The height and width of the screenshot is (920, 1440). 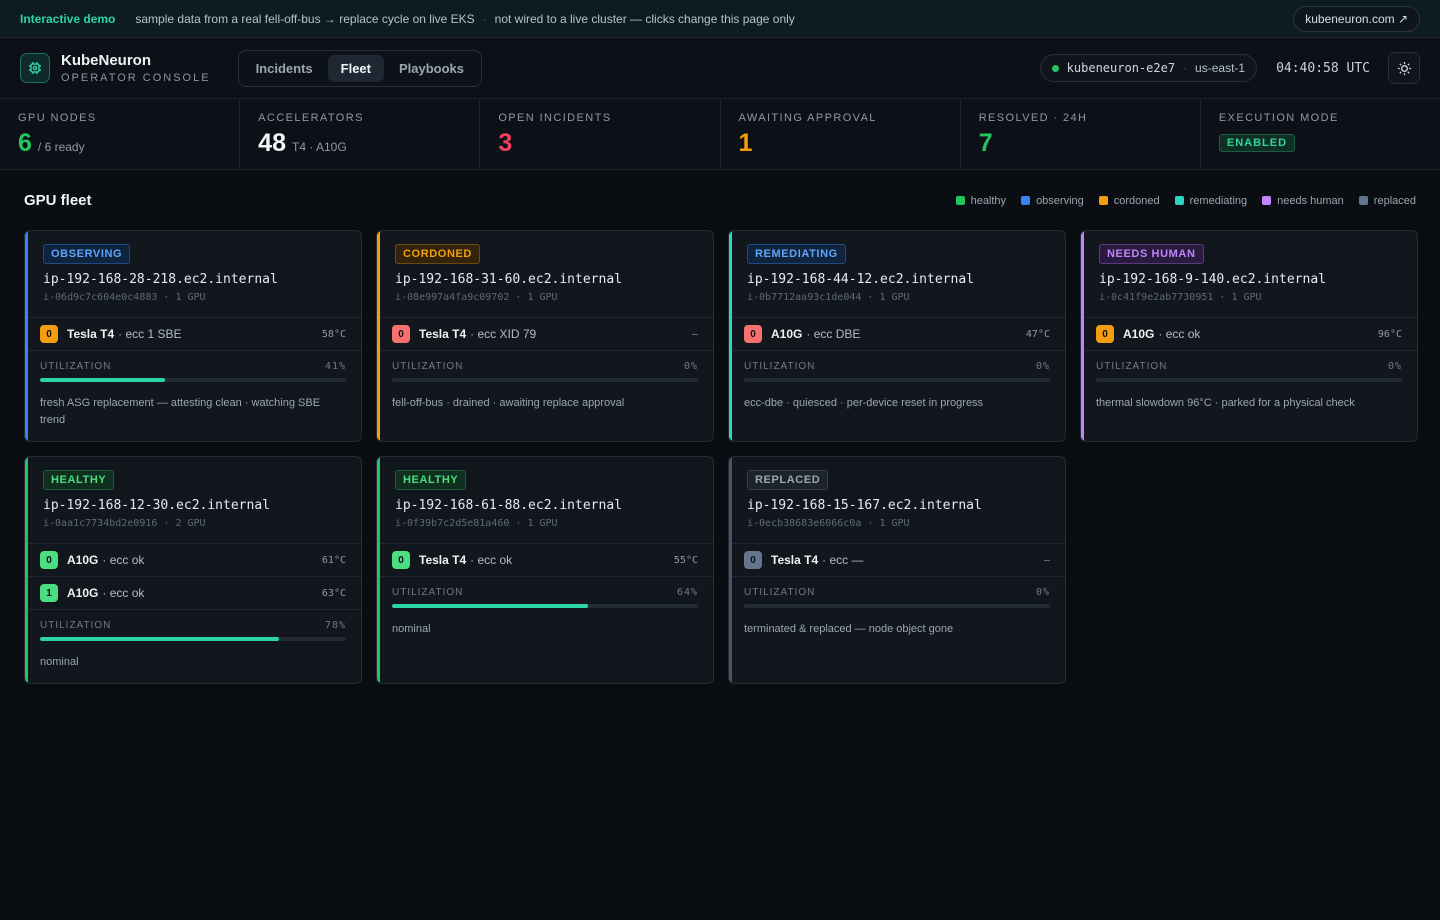 I want to click on legend-item: cordoned, so click(x=1129, y=200).